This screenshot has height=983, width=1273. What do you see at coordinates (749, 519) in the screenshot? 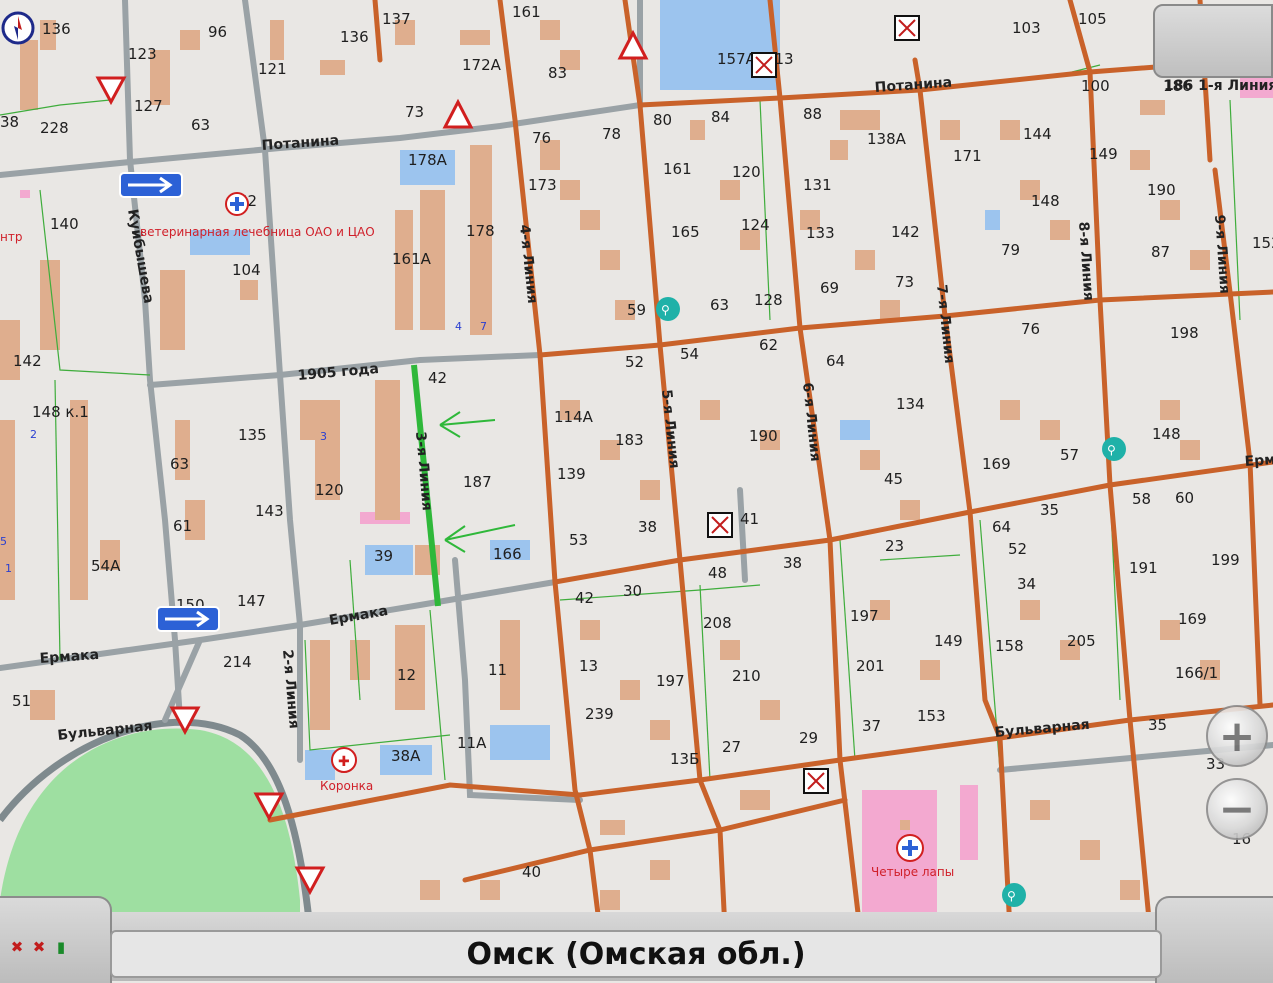
I see `house-number: 41` at bounding box center [749, 519].